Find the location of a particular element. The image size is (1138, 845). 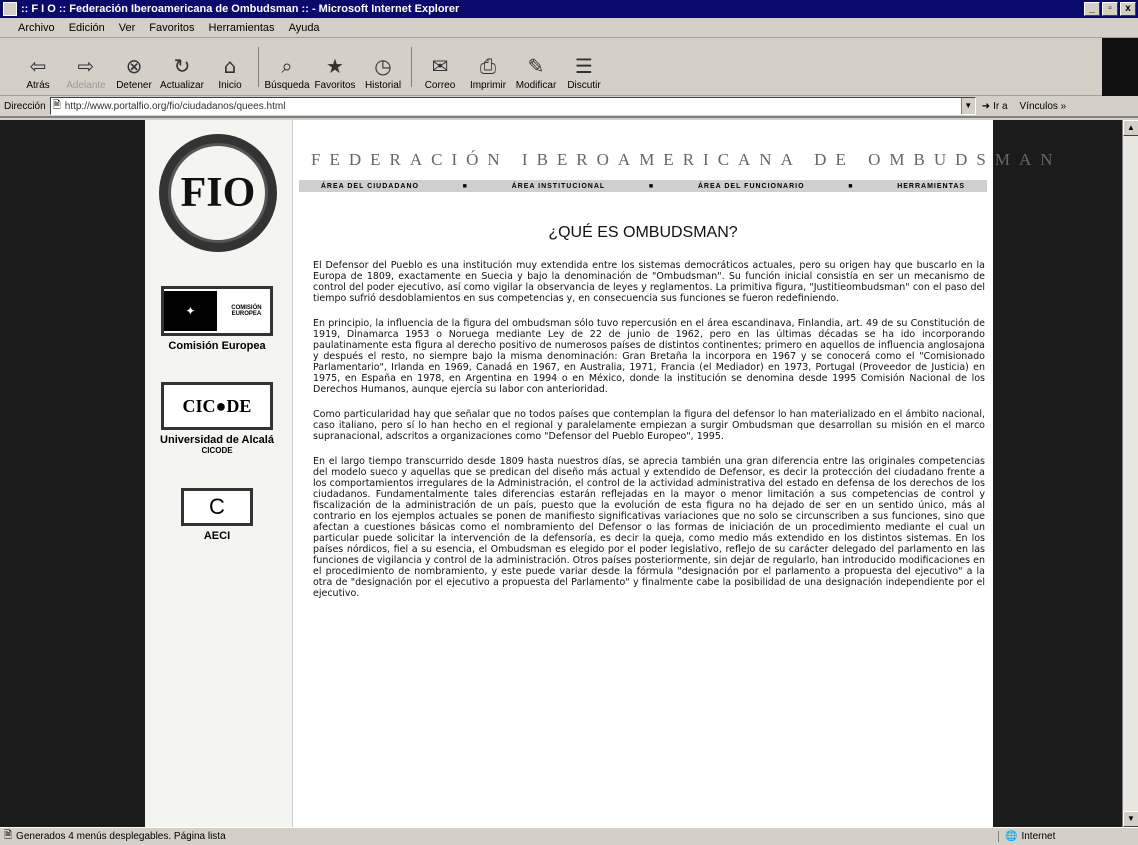

home-icon: ⌂ is located at coordinates (230, 66).